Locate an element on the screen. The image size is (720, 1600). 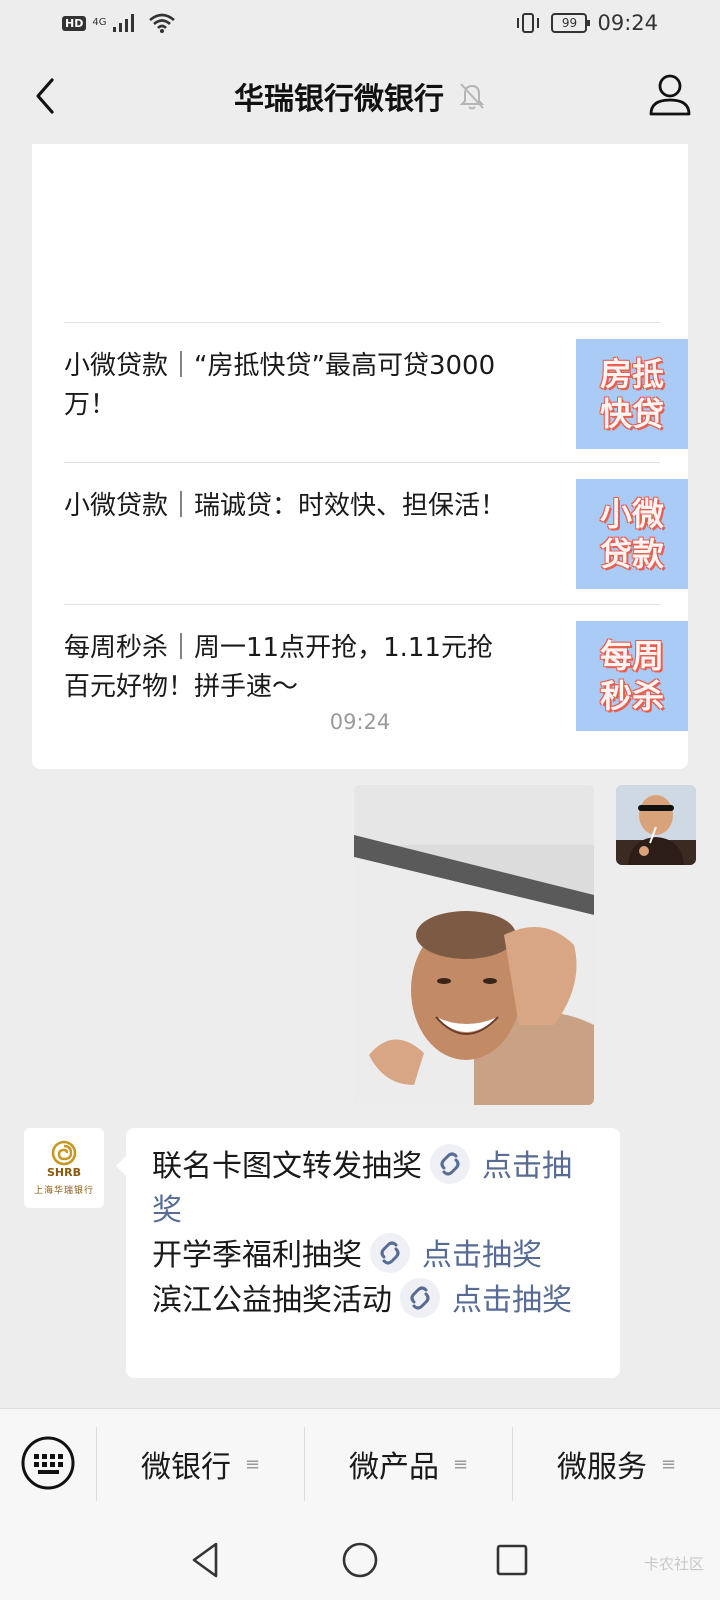
status-left: HD 4G is located at coordinates (119, 23).